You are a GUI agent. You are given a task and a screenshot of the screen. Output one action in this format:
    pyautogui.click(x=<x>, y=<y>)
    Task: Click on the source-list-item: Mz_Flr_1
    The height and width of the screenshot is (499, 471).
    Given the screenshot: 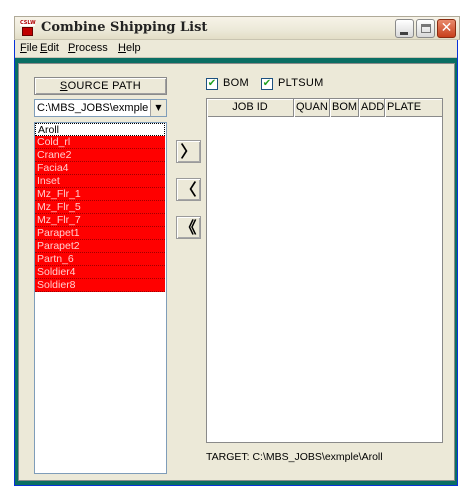 What is the action you would take?
    pyautogui.click(x=100, y=194)
    